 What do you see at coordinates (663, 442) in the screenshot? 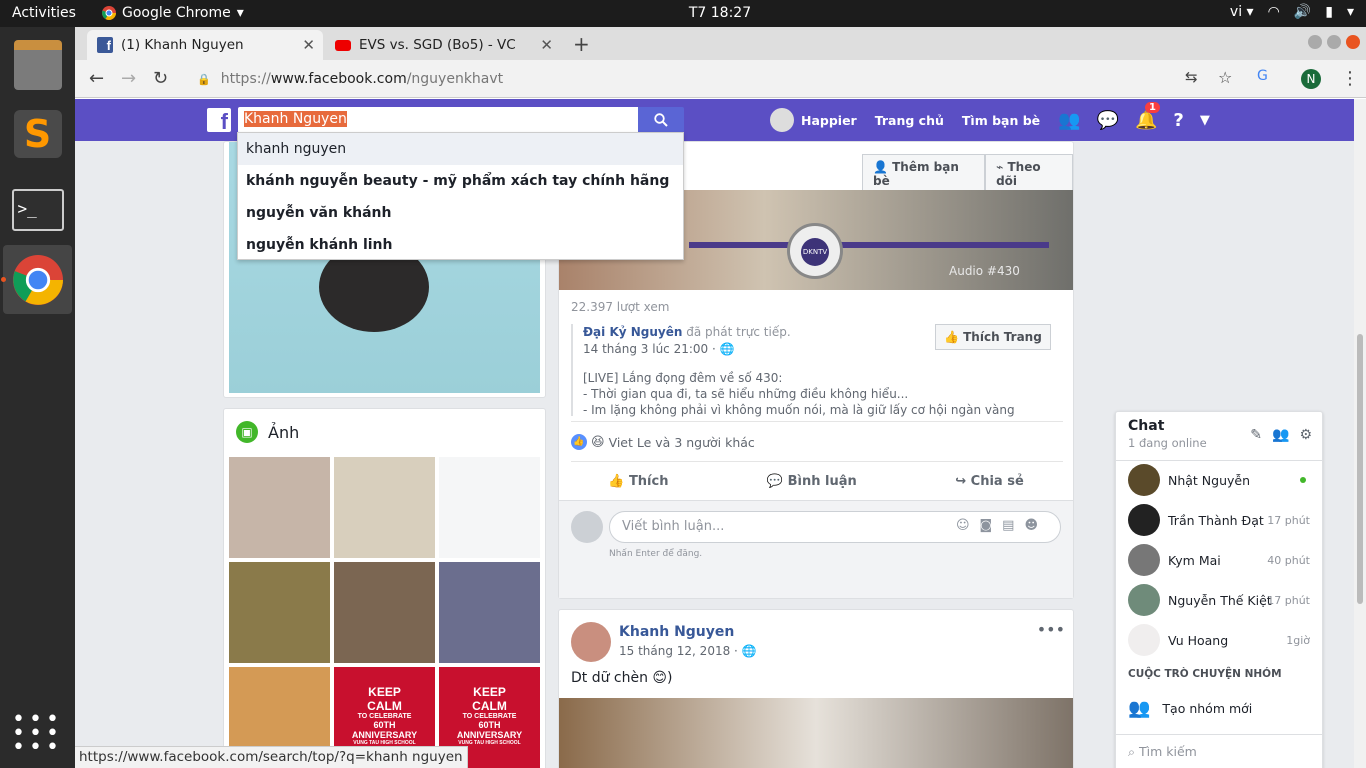
I see `reactions-summary: 👍 😆 Viet Le và 3 người khác` at bounding box center [663, 442].